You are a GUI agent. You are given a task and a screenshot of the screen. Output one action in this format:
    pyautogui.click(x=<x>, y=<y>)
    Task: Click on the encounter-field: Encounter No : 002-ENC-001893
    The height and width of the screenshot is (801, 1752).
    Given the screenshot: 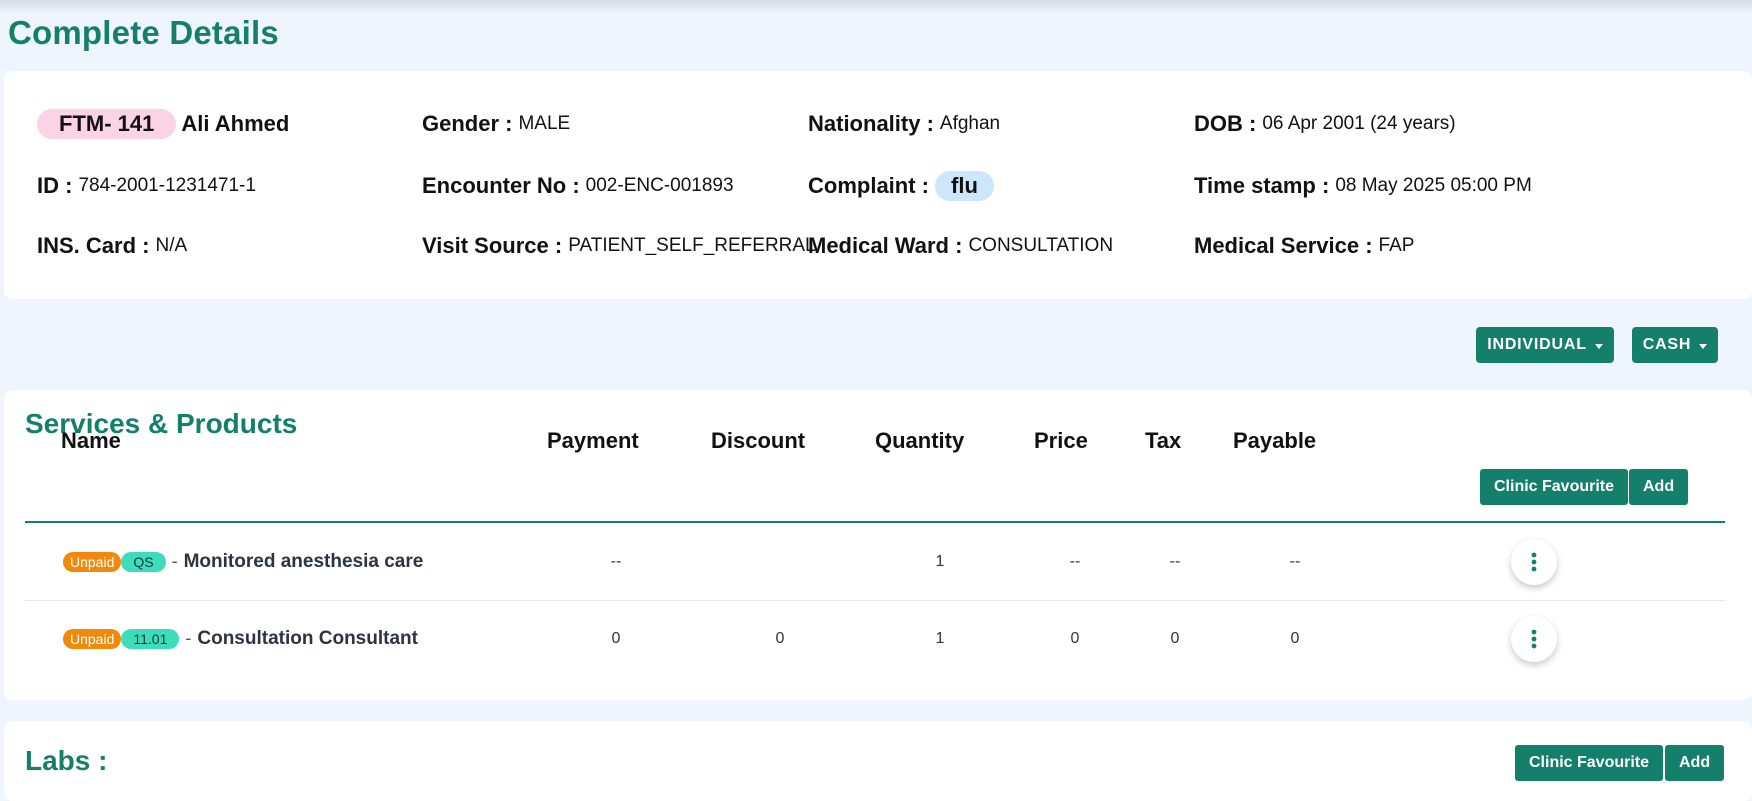 What is the action you would take?
    pyautogui.click(x=578, y=186)
    